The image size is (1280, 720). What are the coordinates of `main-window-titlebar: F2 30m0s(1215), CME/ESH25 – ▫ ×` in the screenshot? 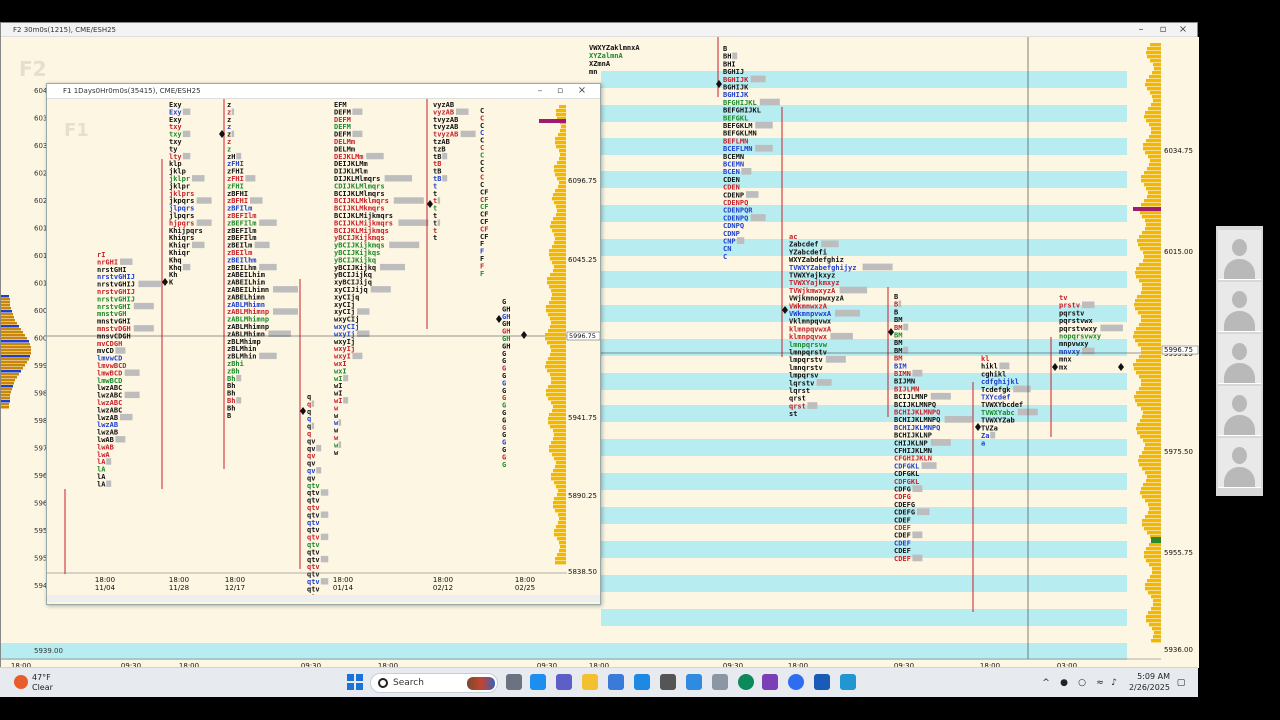 It's located at (599, 30).